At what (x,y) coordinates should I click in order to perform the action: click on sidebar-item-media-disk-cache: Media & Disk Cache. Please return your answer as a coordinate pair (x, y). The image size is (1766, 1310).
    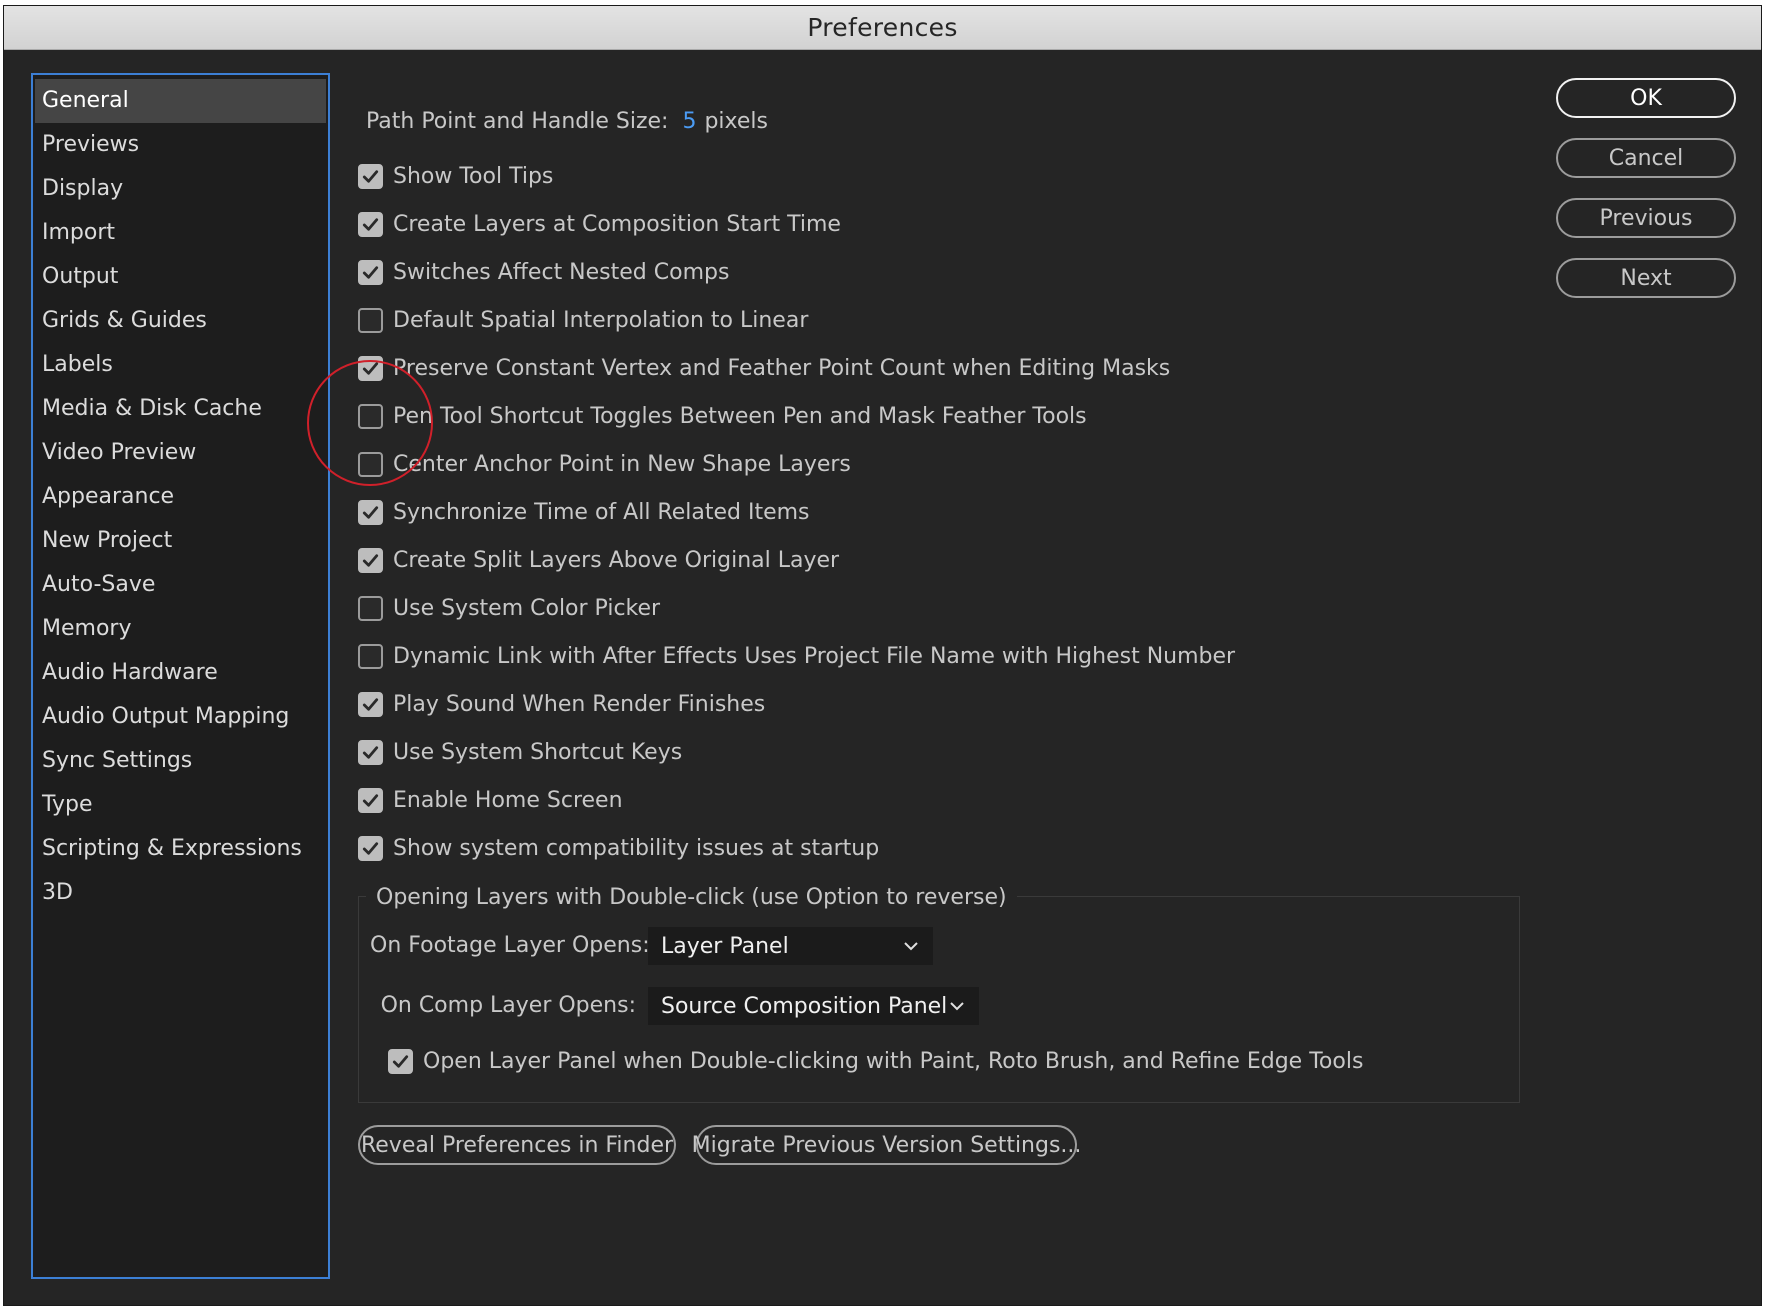
    Looking at the image, I should click on (180, 409).